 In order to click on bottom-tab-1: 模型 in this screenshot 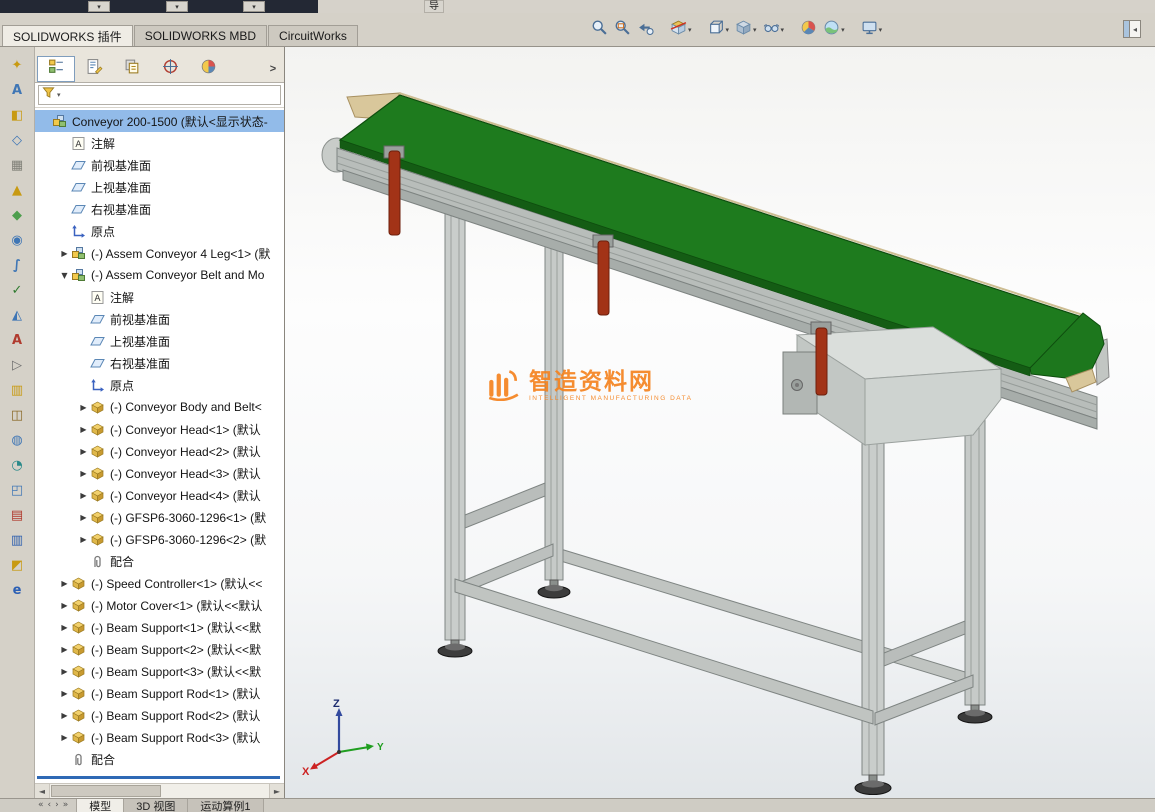, I will do `click(100, 805)`.